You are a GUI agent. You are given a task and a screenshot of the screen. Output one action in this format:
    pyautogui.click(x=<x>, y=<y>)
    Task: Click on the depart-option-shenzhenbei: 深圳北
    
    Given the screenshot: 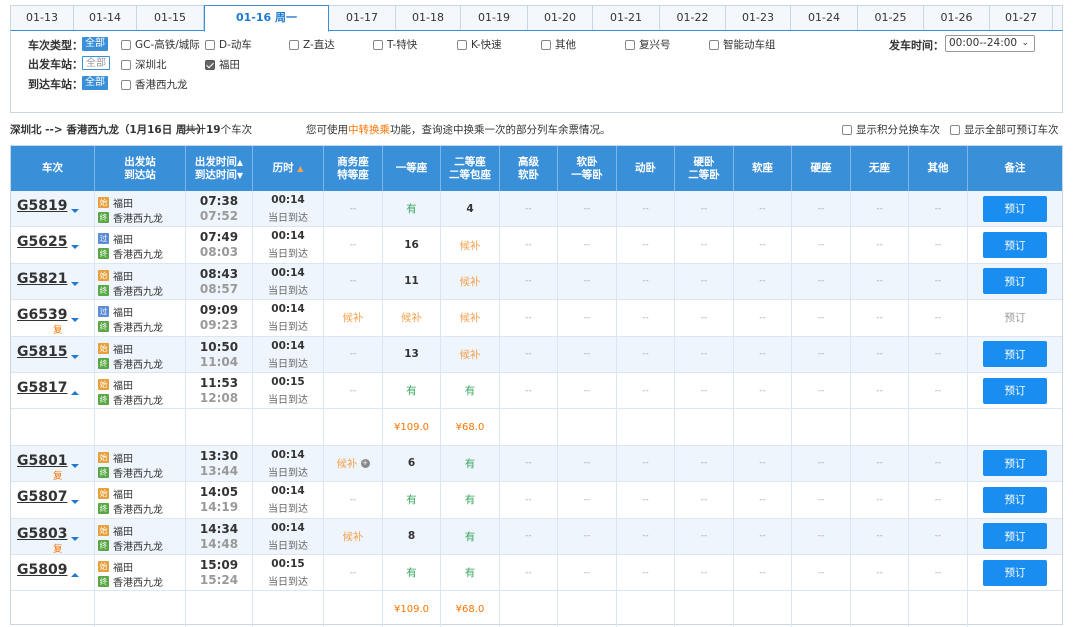 What is the action you would take?
    pyautogui.click(x=144, y=64)
    